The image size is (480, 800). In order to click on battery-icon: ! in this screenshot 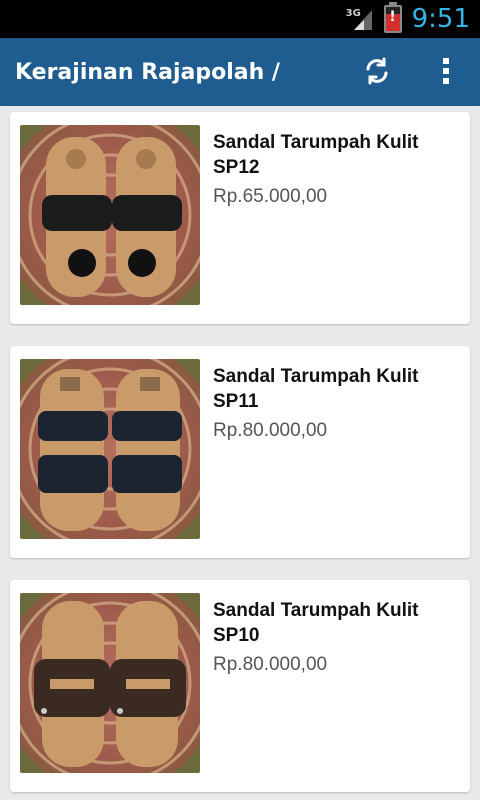, I will do `click(392, 17)`.